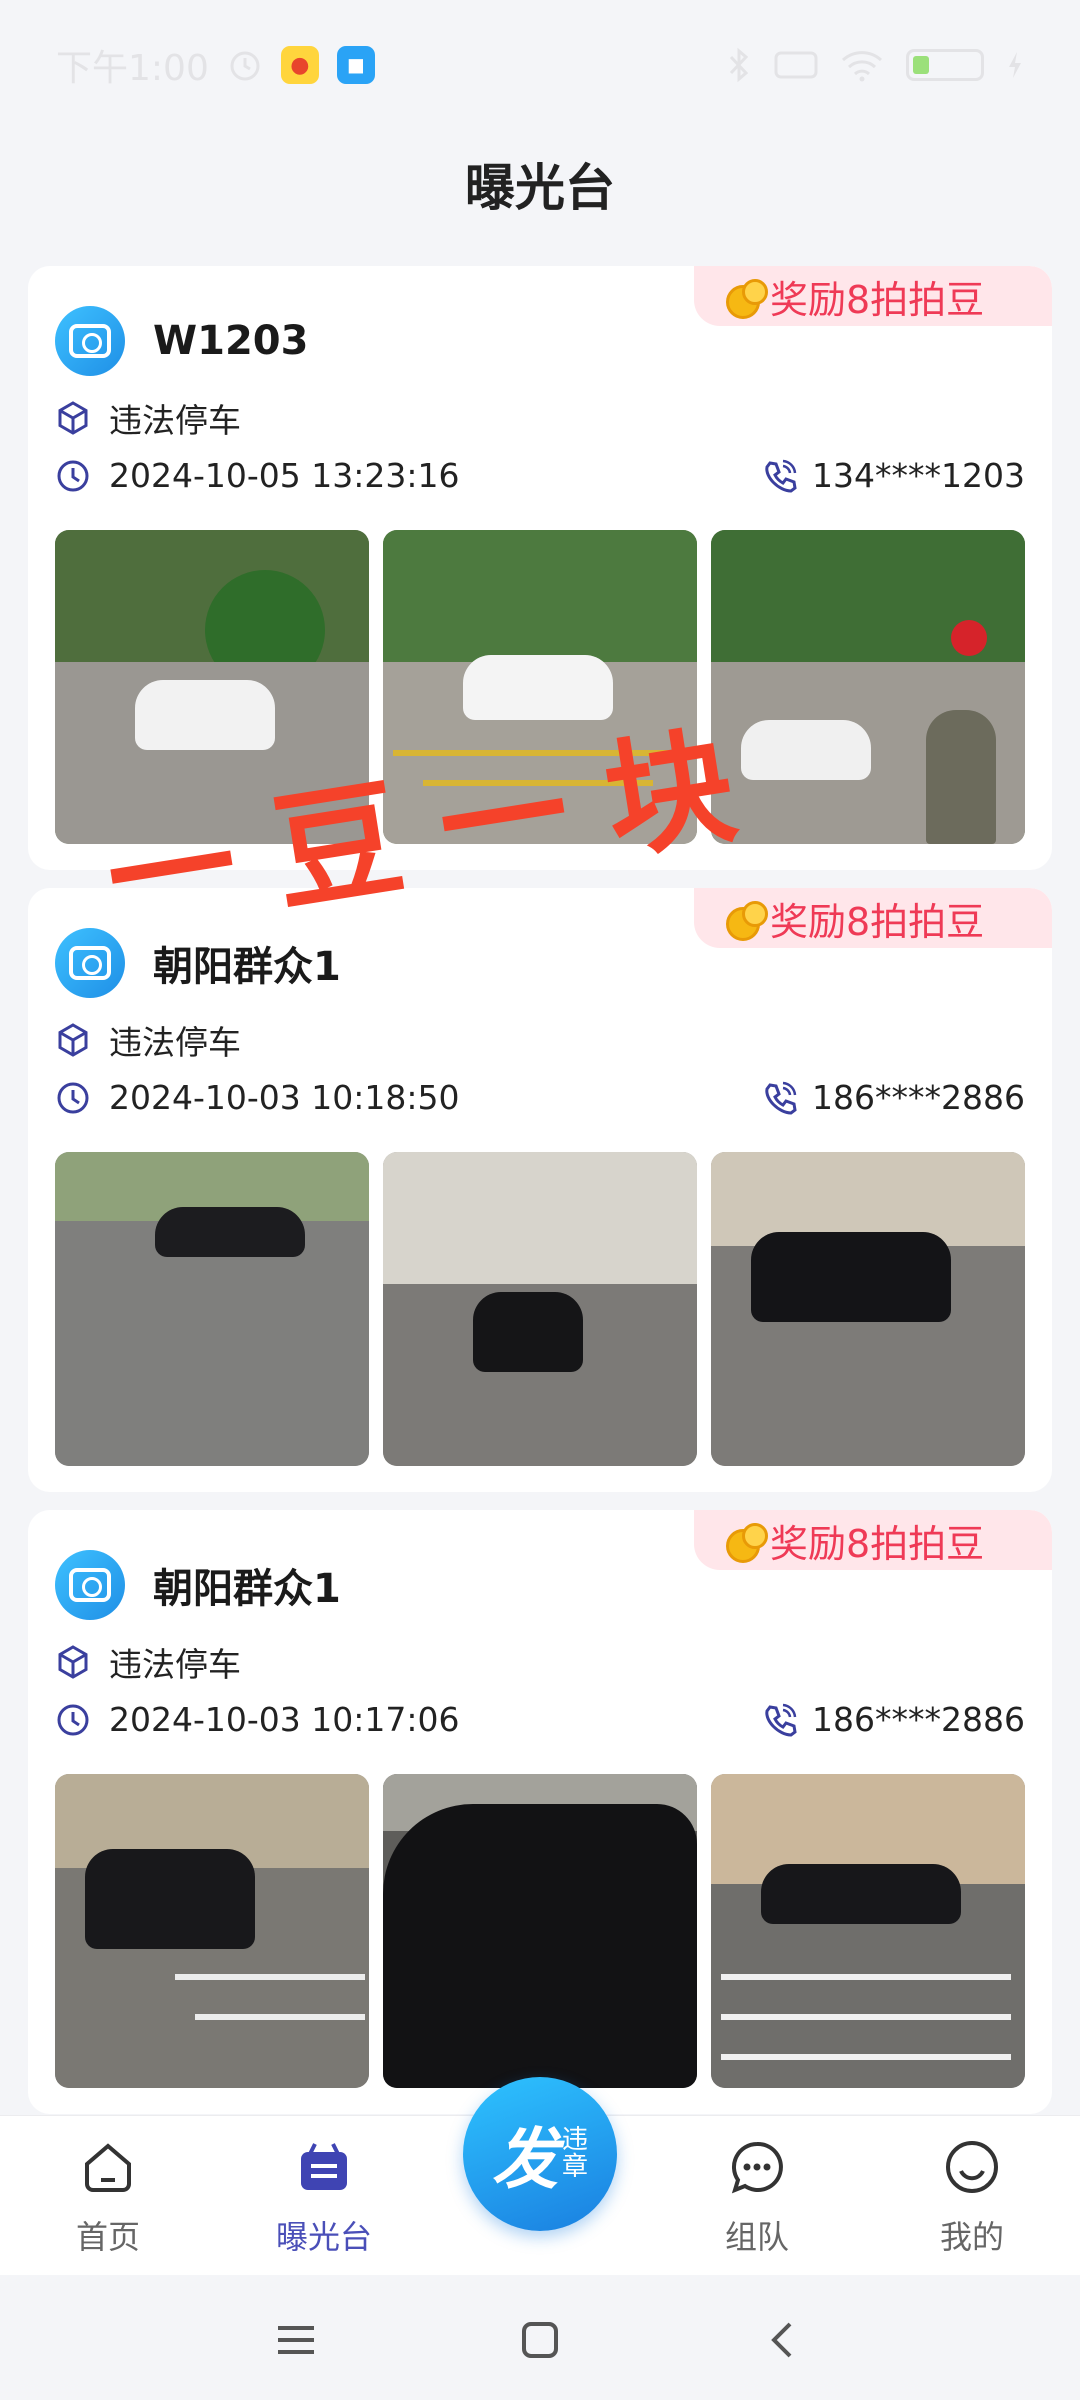 This screenshot has width=1080, height=2400. Describe the element at coordinates (108, 2167) in the screenshot. I see `home-icon` at that location.